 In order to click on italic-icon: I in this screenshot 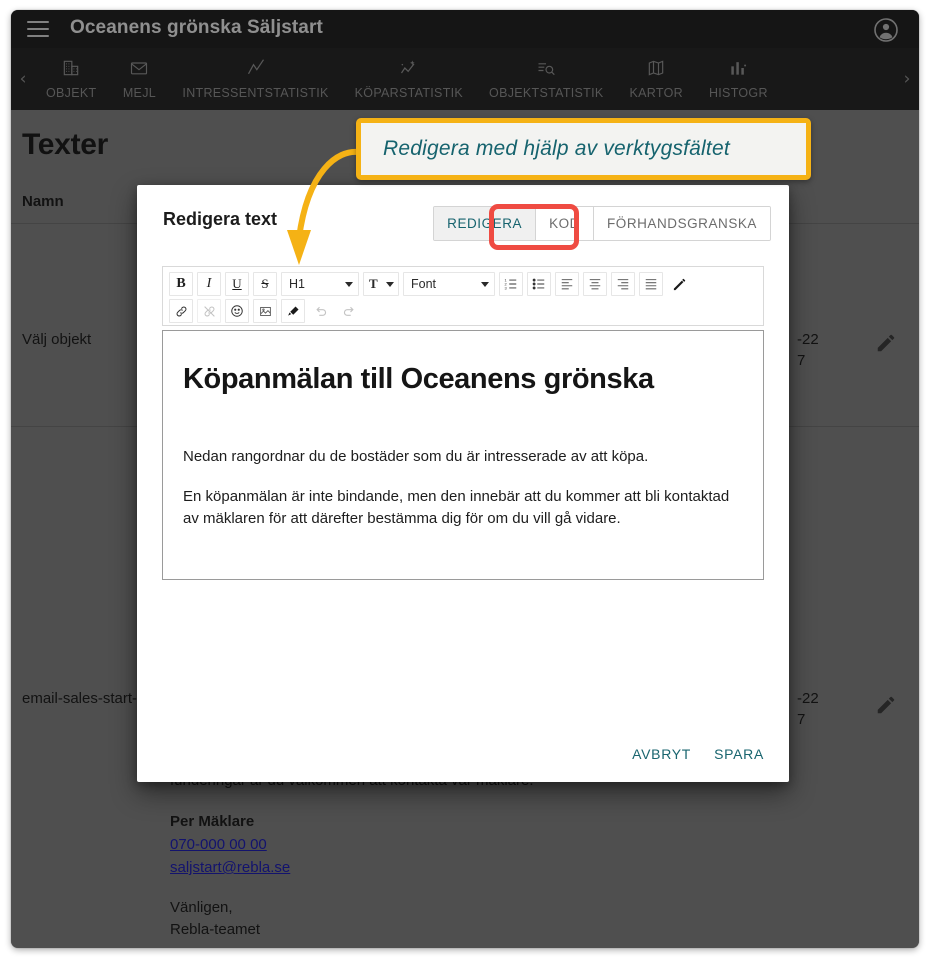, I will do `click(209, 284)`.